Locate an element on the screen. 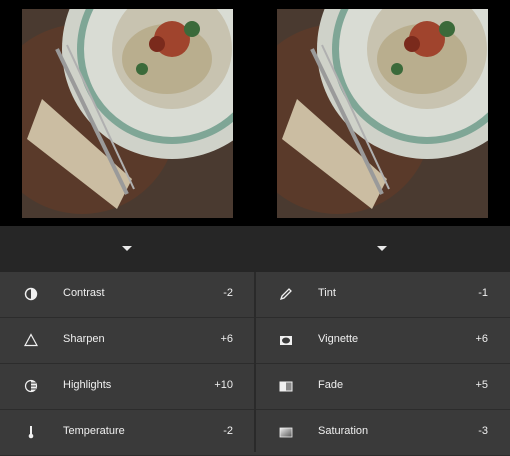 The width and height of the screenshot is (510, 456). adjustment-temperature: Temperature -2 is located at coordinates (127, 433).